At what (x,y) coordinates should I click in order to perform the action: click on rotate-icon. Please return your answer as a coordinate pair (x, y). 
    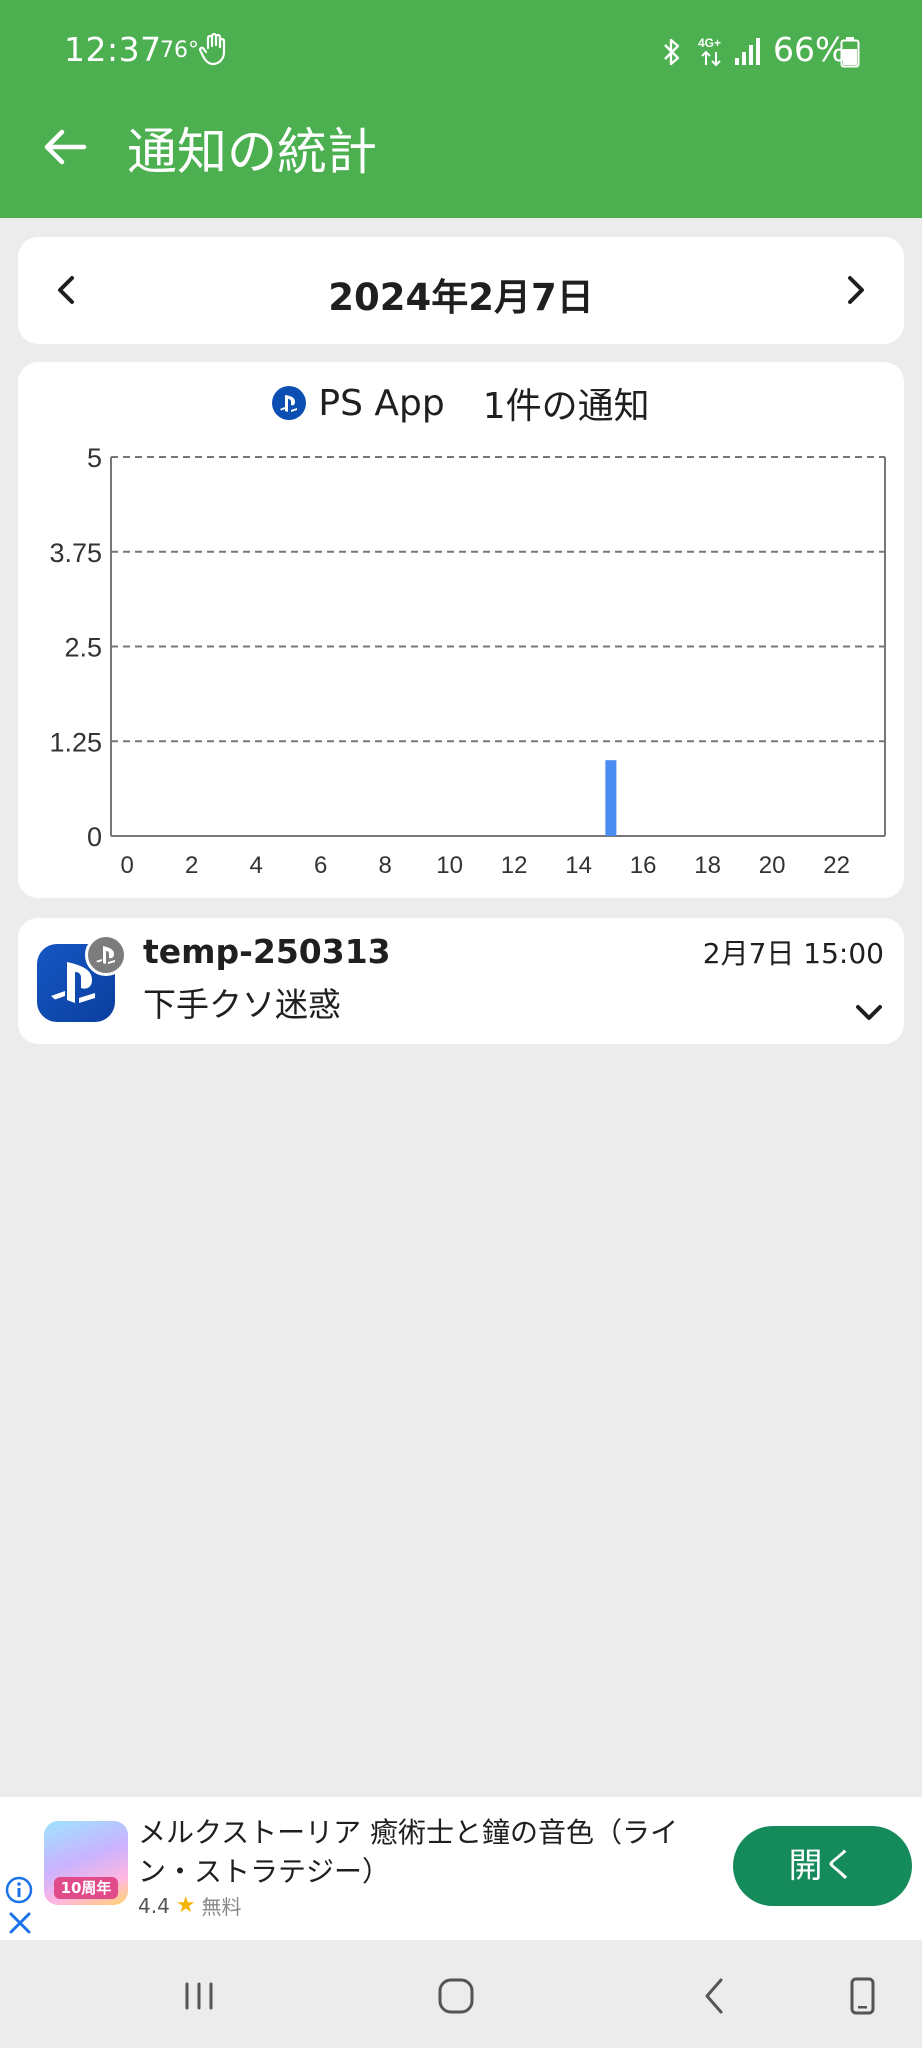
    Looking at the image, I should click on (862, 1996).